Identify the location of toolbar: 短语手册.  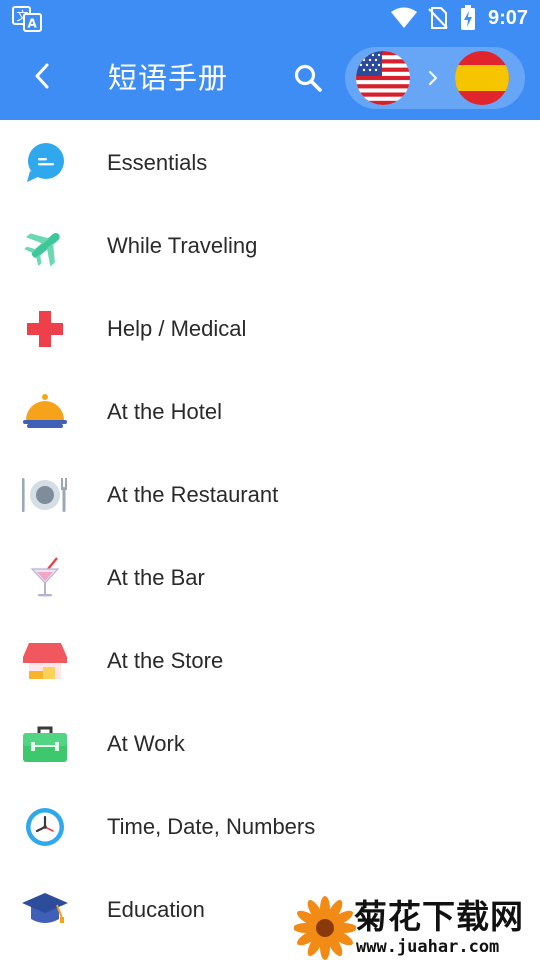
(270, 78).